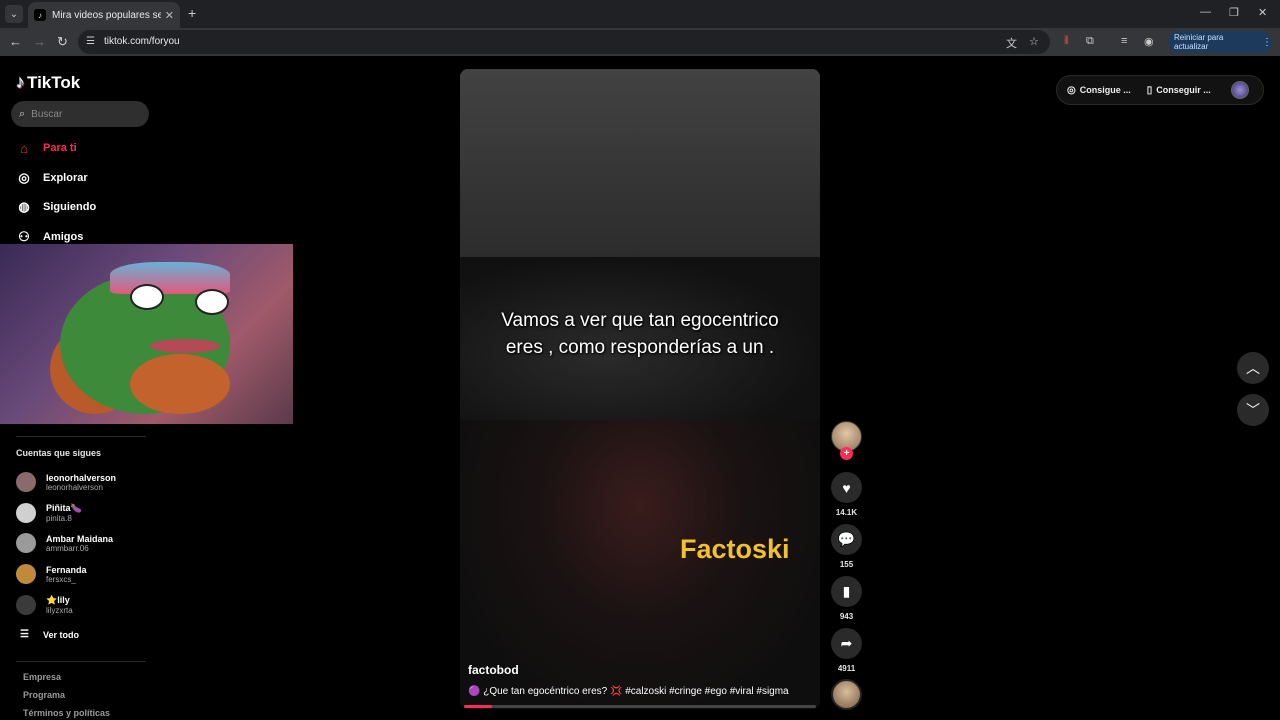 The height and width of the screenshot is (720, 1280). I want to click on account-item: leonorhalverson leonorhalverson, so click(66, 482).